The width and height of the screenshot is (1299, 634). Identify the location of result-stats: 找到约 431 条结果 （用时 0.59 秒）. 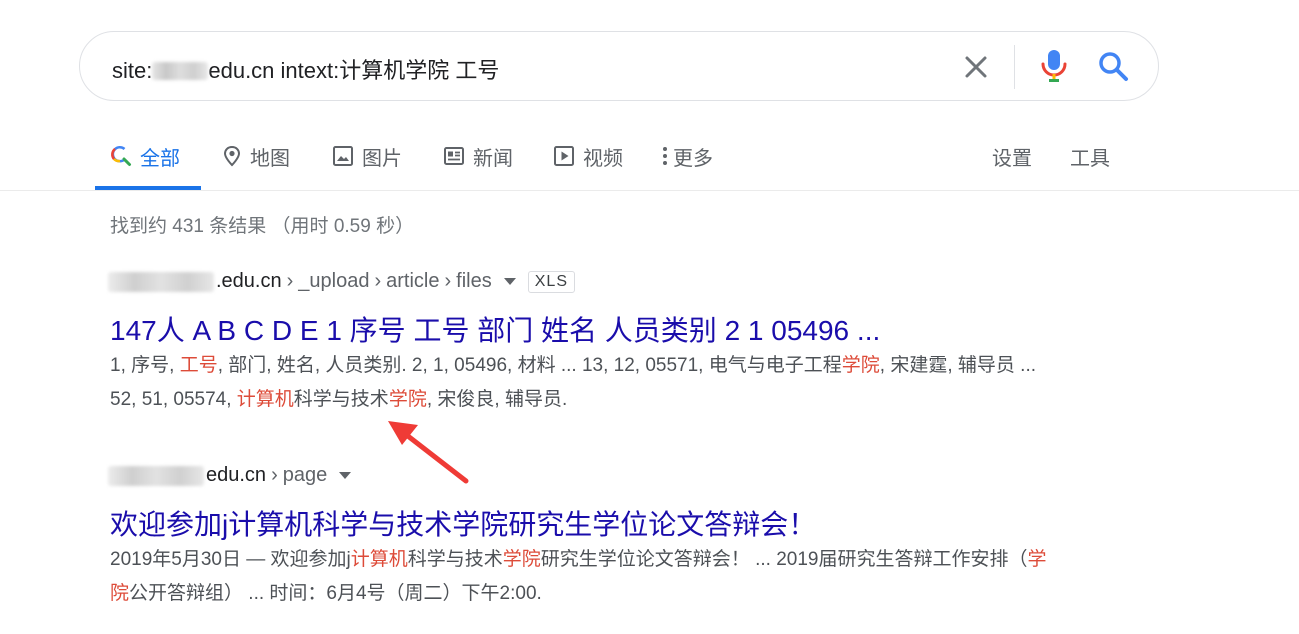
(262, 226).